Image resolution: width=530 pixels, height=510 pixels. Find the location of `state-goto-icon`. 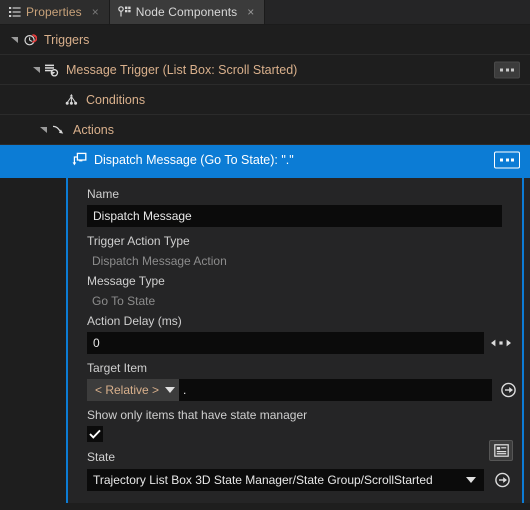

state-goto-icon is located at coordinates (502, 480).